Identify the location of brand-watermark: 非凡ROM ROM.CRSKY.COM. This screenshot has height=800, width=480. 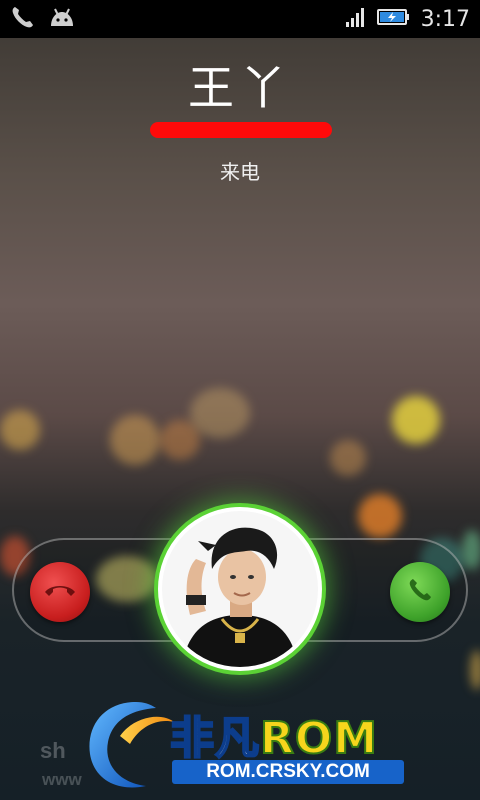
(245, 742).